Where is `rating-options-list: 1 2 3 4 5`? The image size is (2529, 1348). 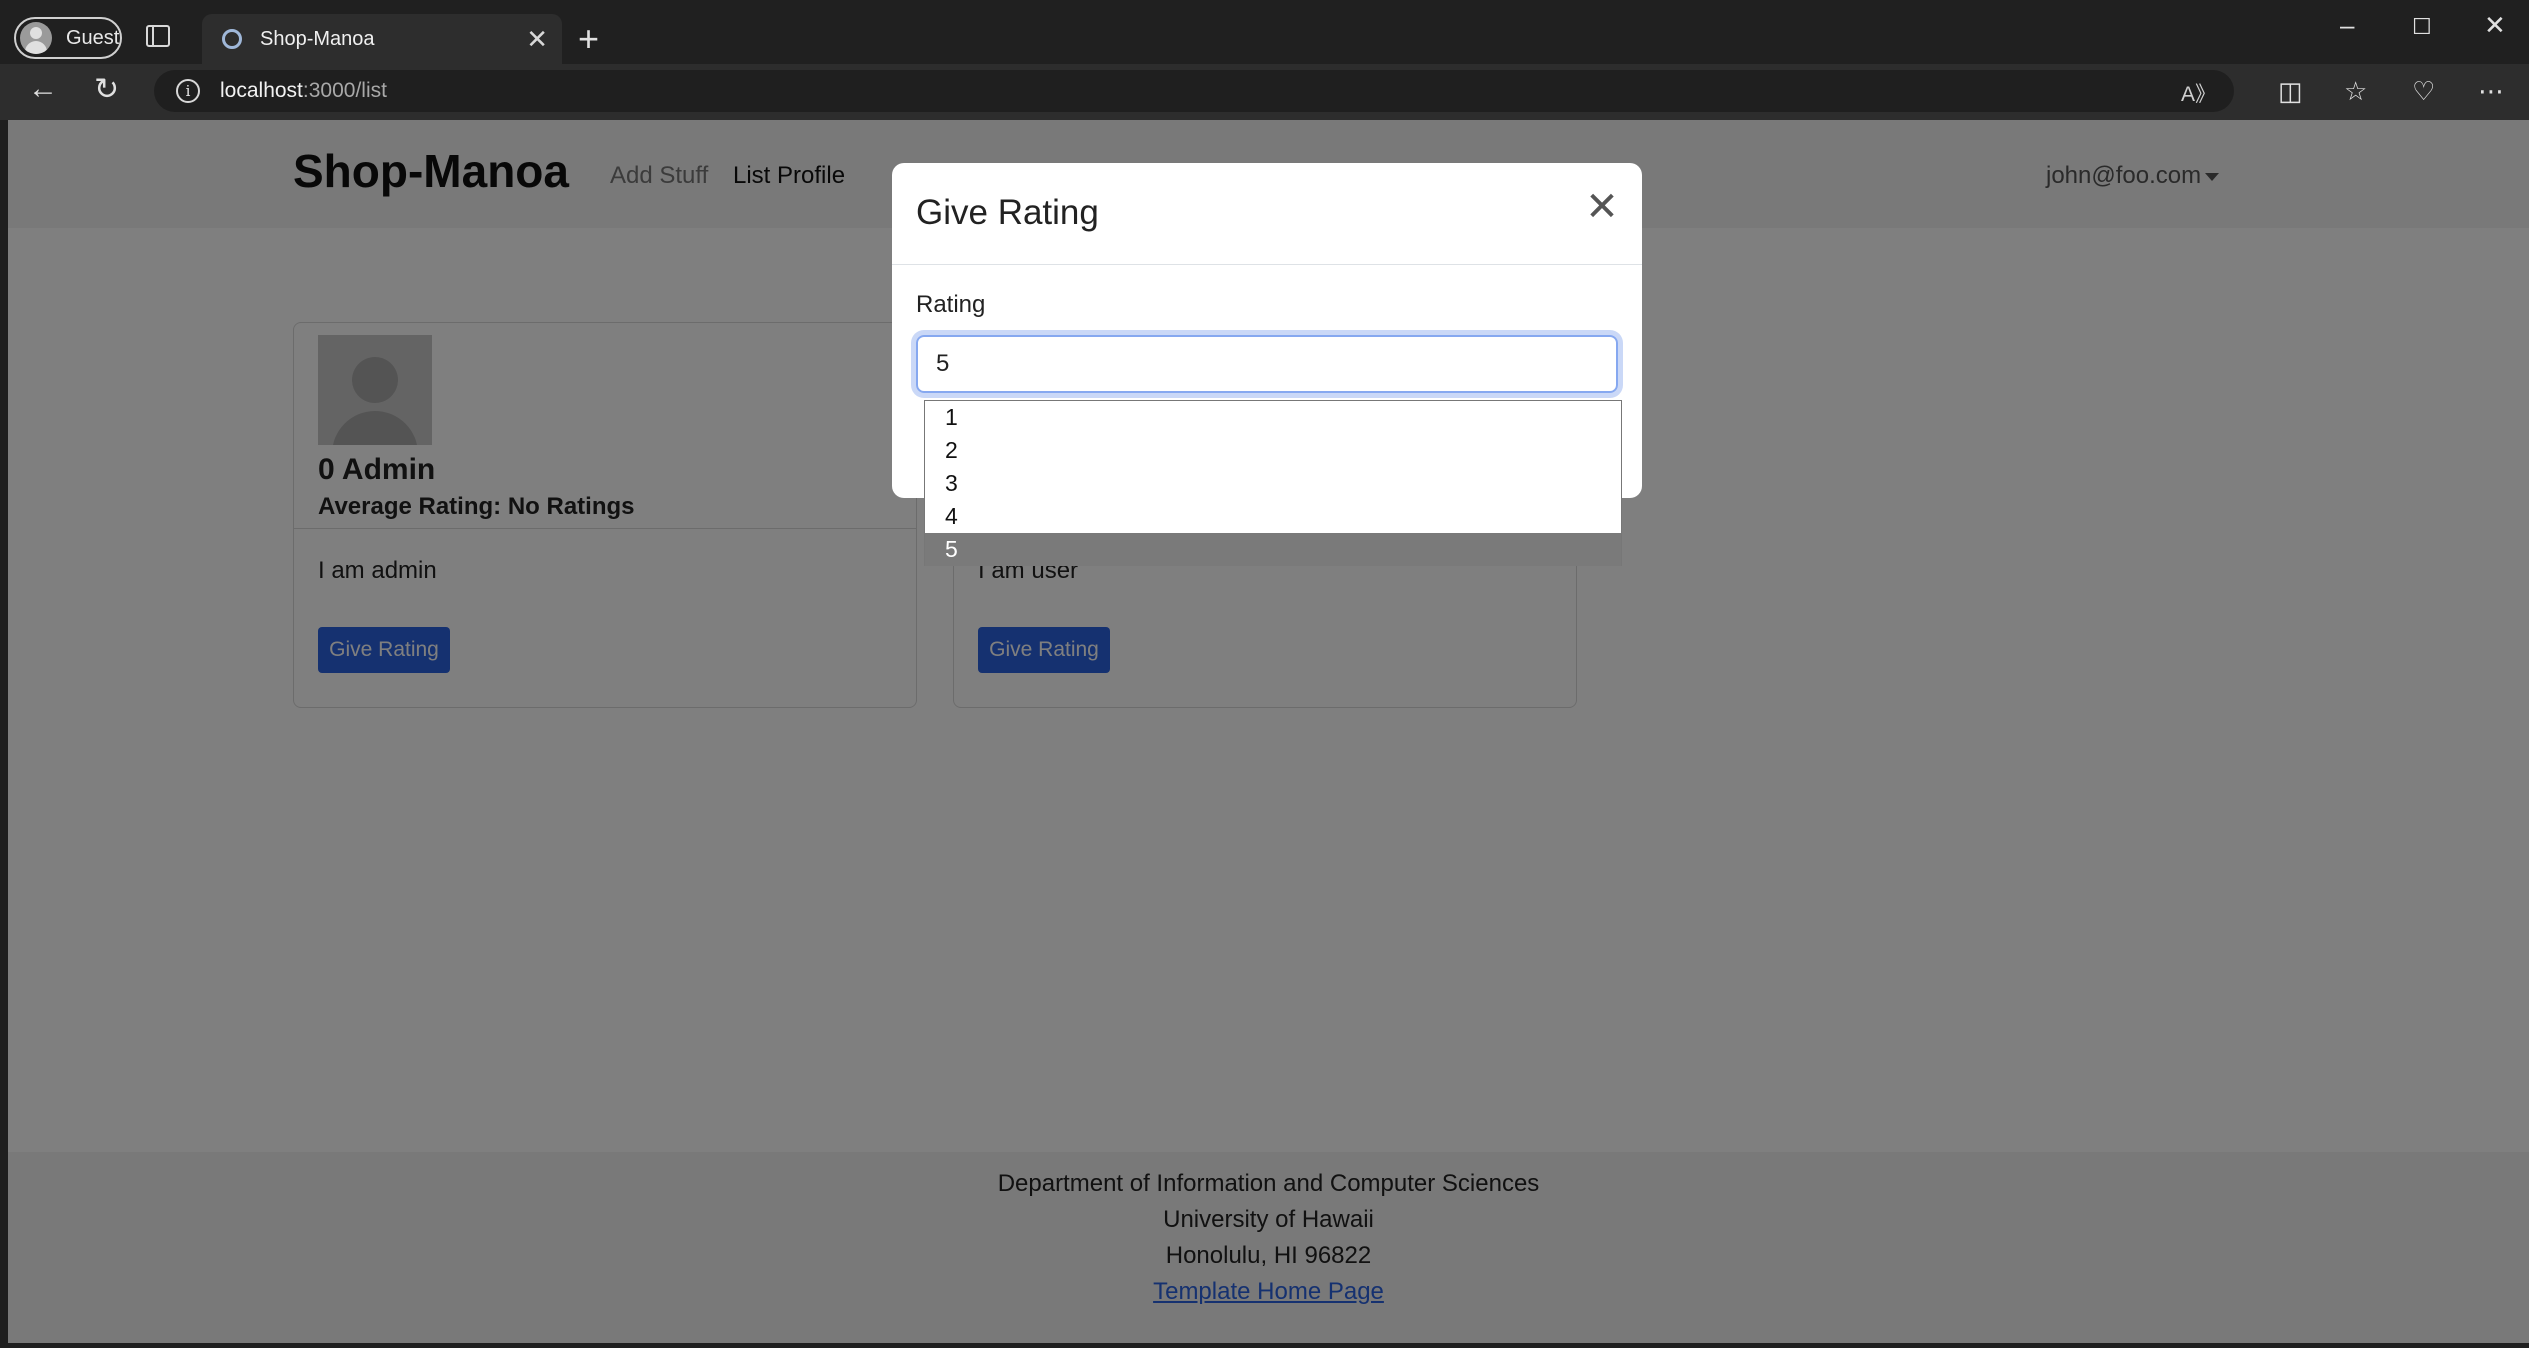 rating-options-list: 1 2 3 4 5 is located at coordinates (1273, 483).